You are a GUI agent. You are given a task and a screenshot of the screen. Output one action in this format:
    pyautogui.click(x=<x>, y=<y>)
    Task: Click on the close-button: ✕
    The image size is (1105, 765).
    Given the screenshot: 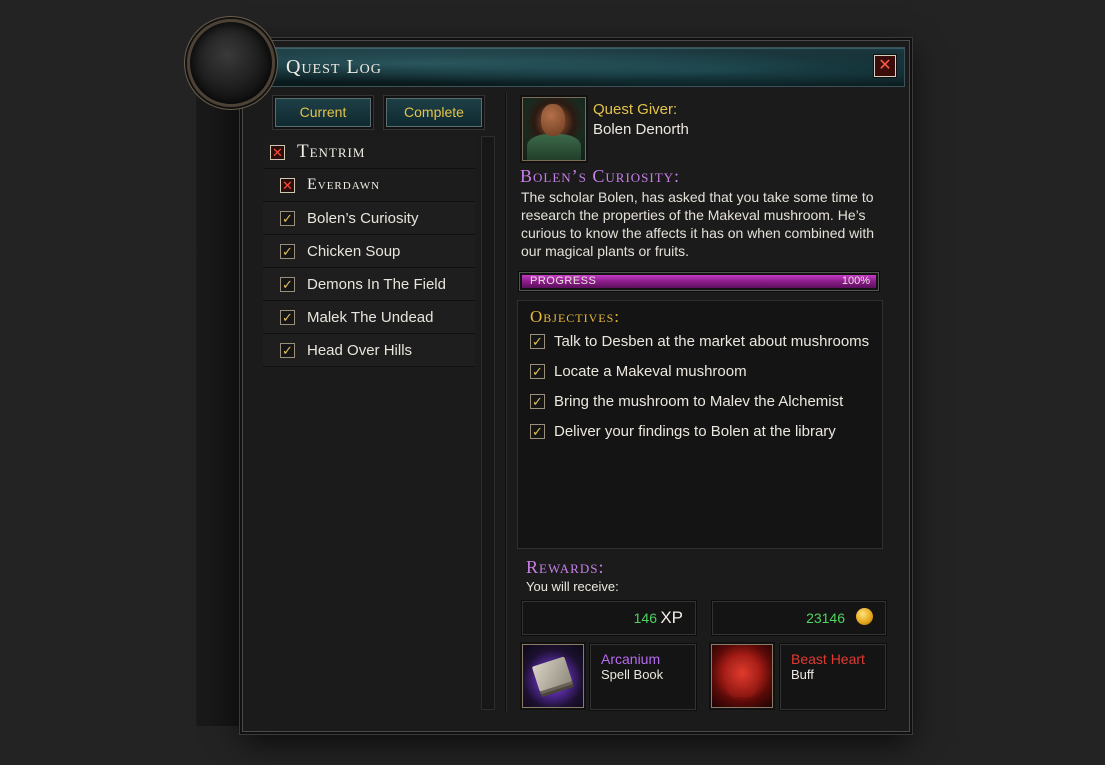 What is the action you would take?
    pyautogui.click(x=885, y=66)
    